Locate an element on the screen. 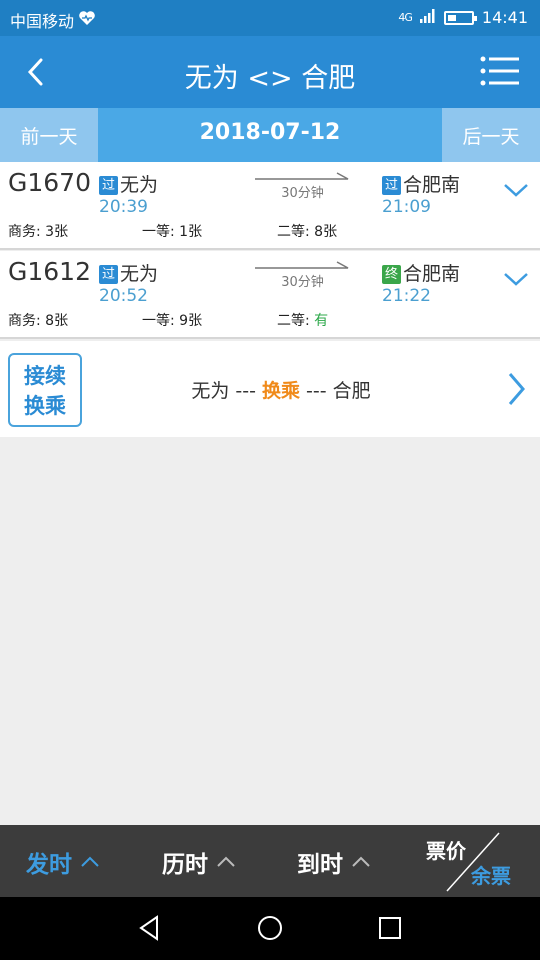 The width and height of the screenshot is (540, 960). chevron-right-icon is located at coordinates (516, 389).